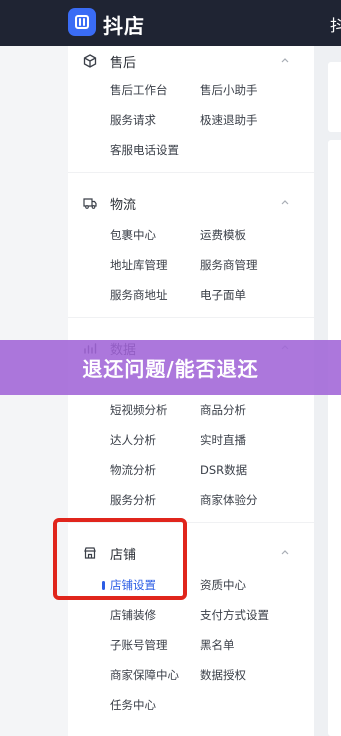 This screenshot has width=341, height=736. What do you see at coordinates (124, 24) in the screenshot?
I see `brand-name: 抖店` at bounding box center [124, 24].